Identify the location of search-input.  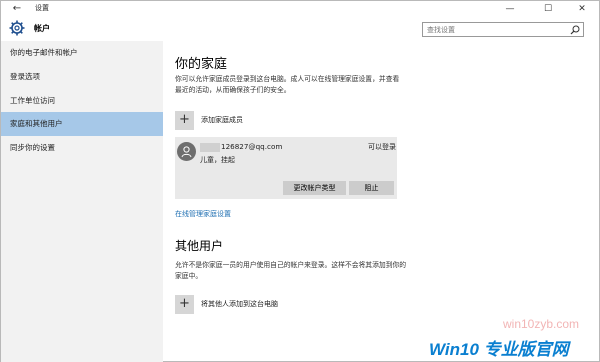
(495, 29).